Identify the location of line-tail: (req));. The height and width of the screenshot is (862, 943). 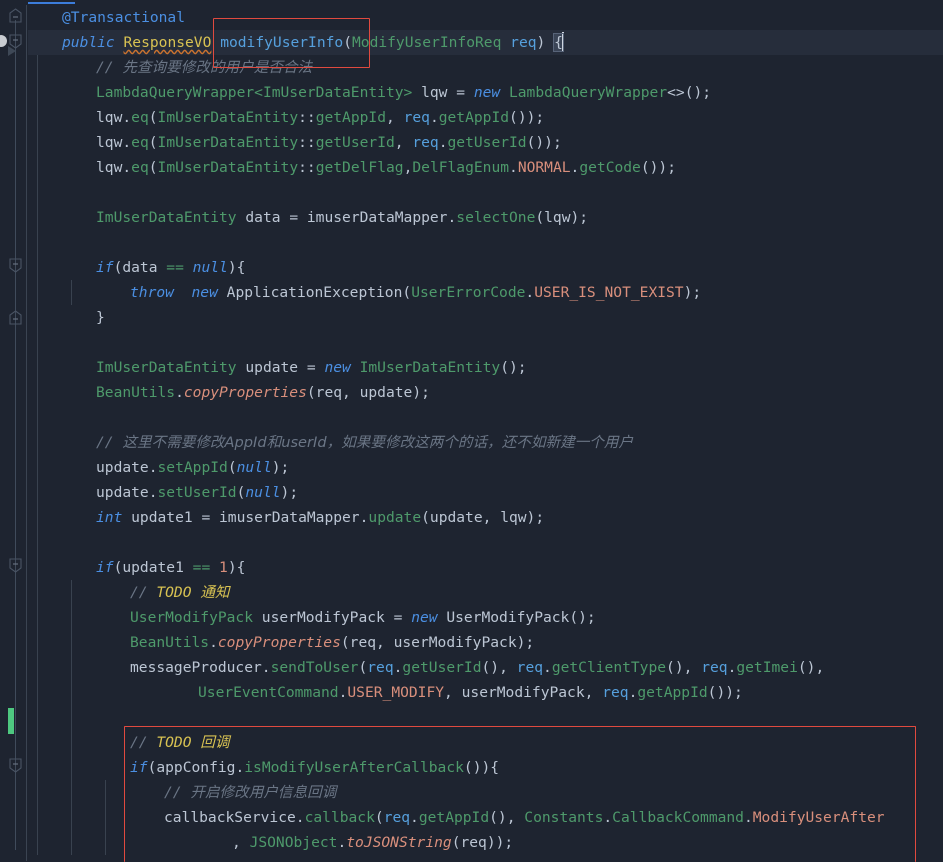
(482, 842).